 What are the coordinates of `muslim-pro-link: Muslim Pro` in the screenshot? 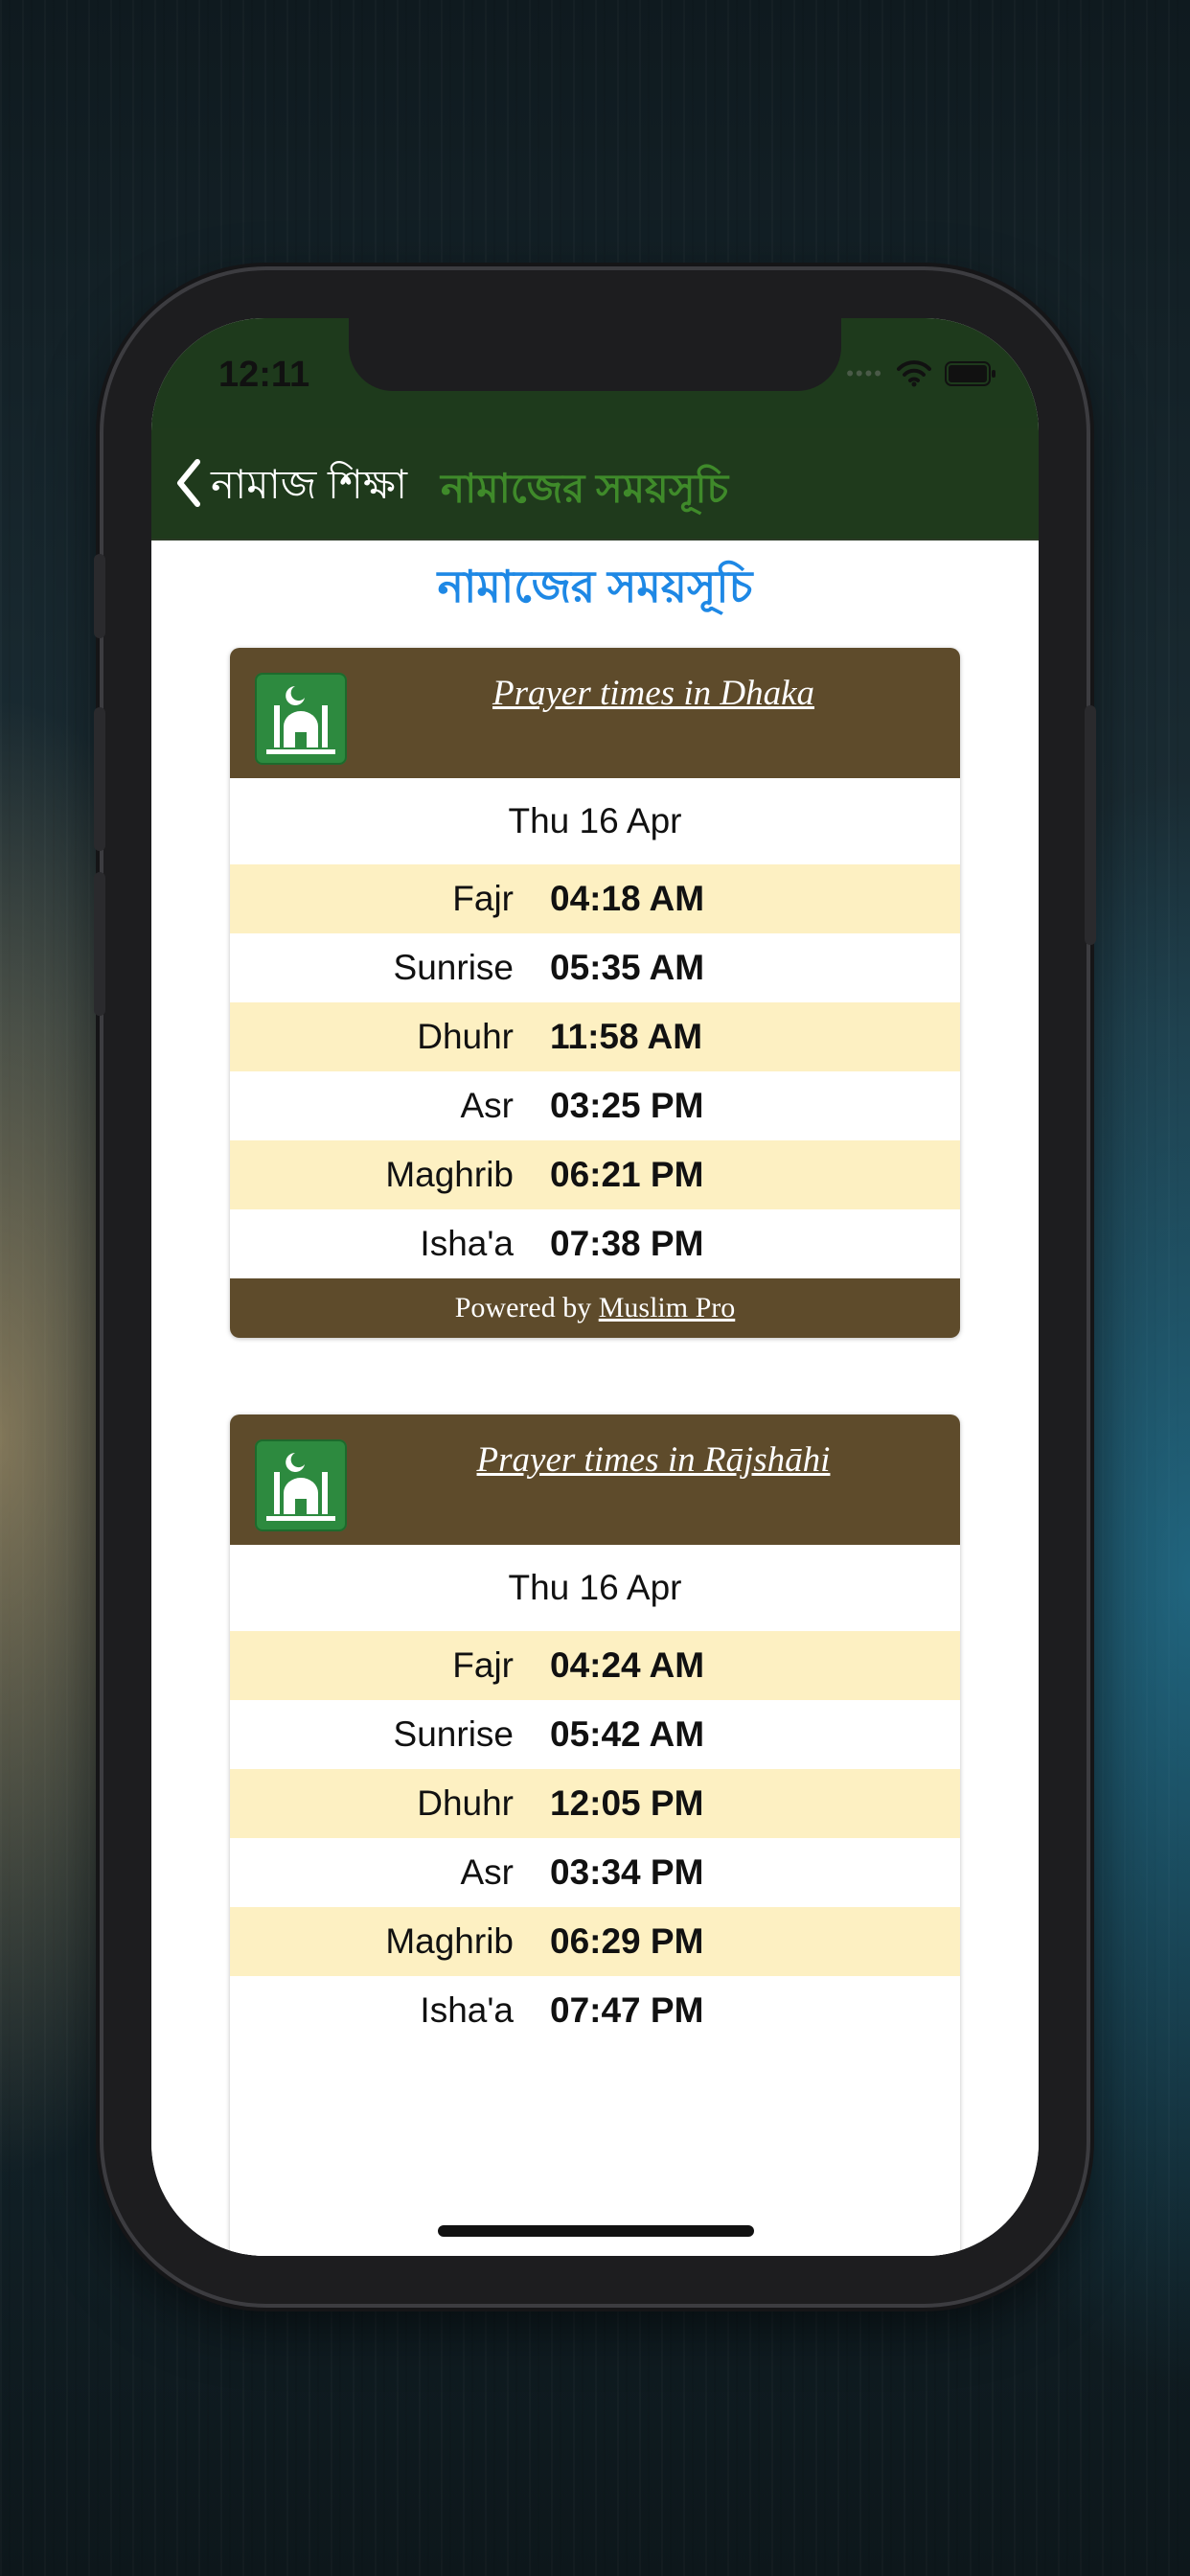 It's located at (668, 1307).